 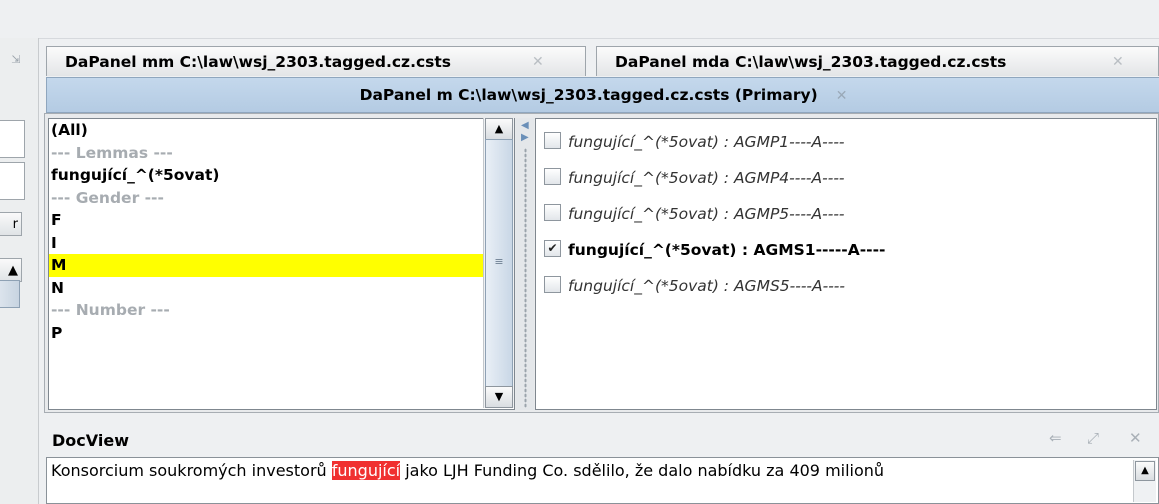 I want to click on pin-icon: ⇐, so click(x=1055, y=438).